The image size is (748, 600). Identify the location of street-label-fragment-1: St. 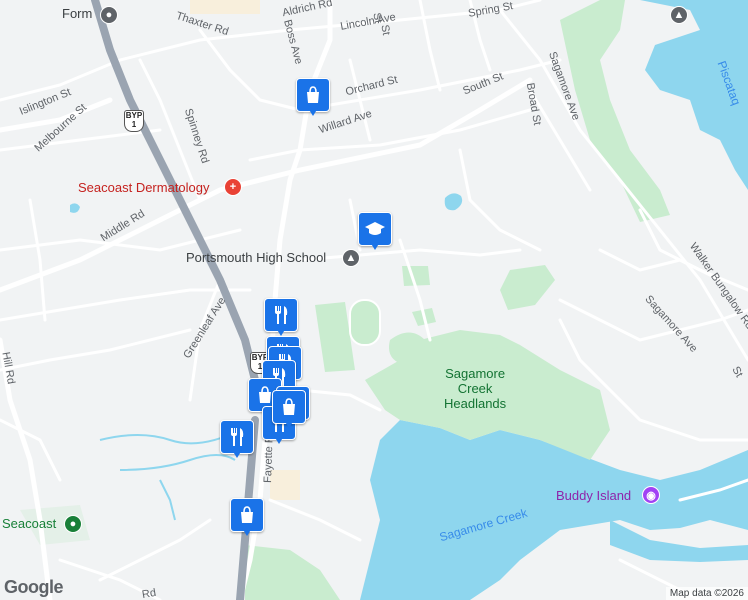
(377, 18).